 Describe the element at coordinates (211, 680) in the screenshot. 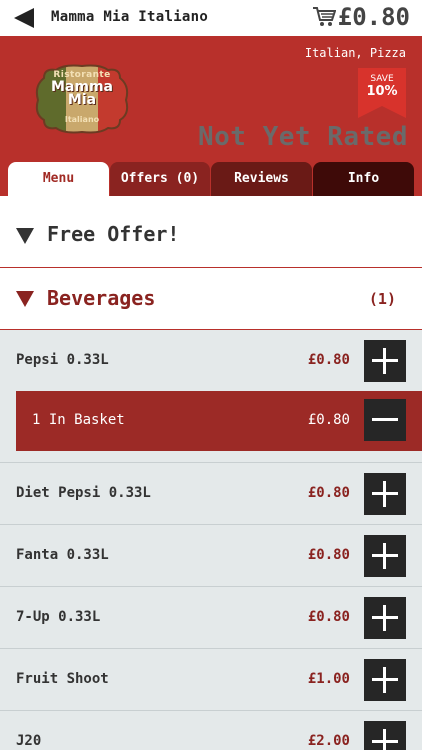

I see `menu-item-row: Fruit Shoot £1.00` at that location.